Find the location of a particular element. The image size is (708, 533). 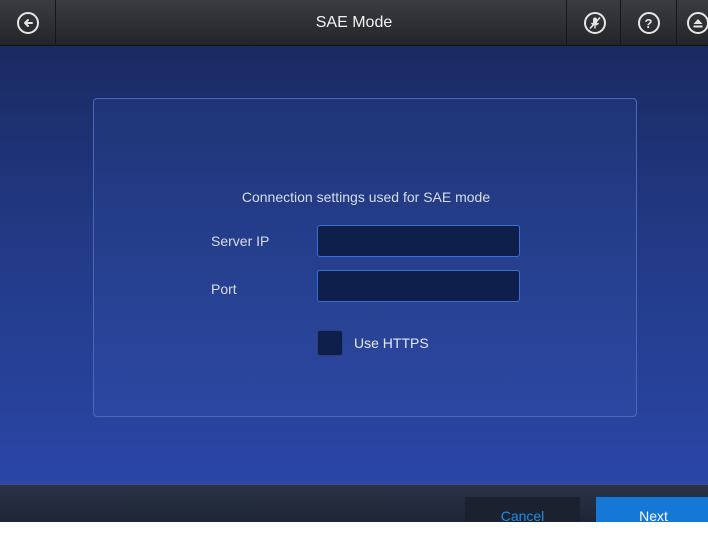

eject-button is located at coordinates (692, 23).